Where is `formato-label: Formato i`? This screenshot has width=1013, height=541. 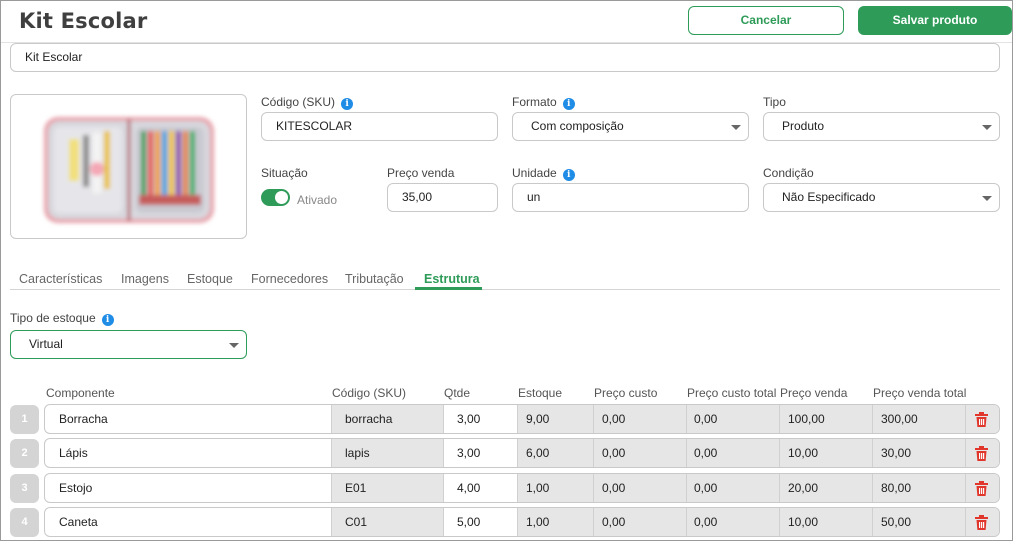 formato-label: Formato i is located at coordinates (543, 102).